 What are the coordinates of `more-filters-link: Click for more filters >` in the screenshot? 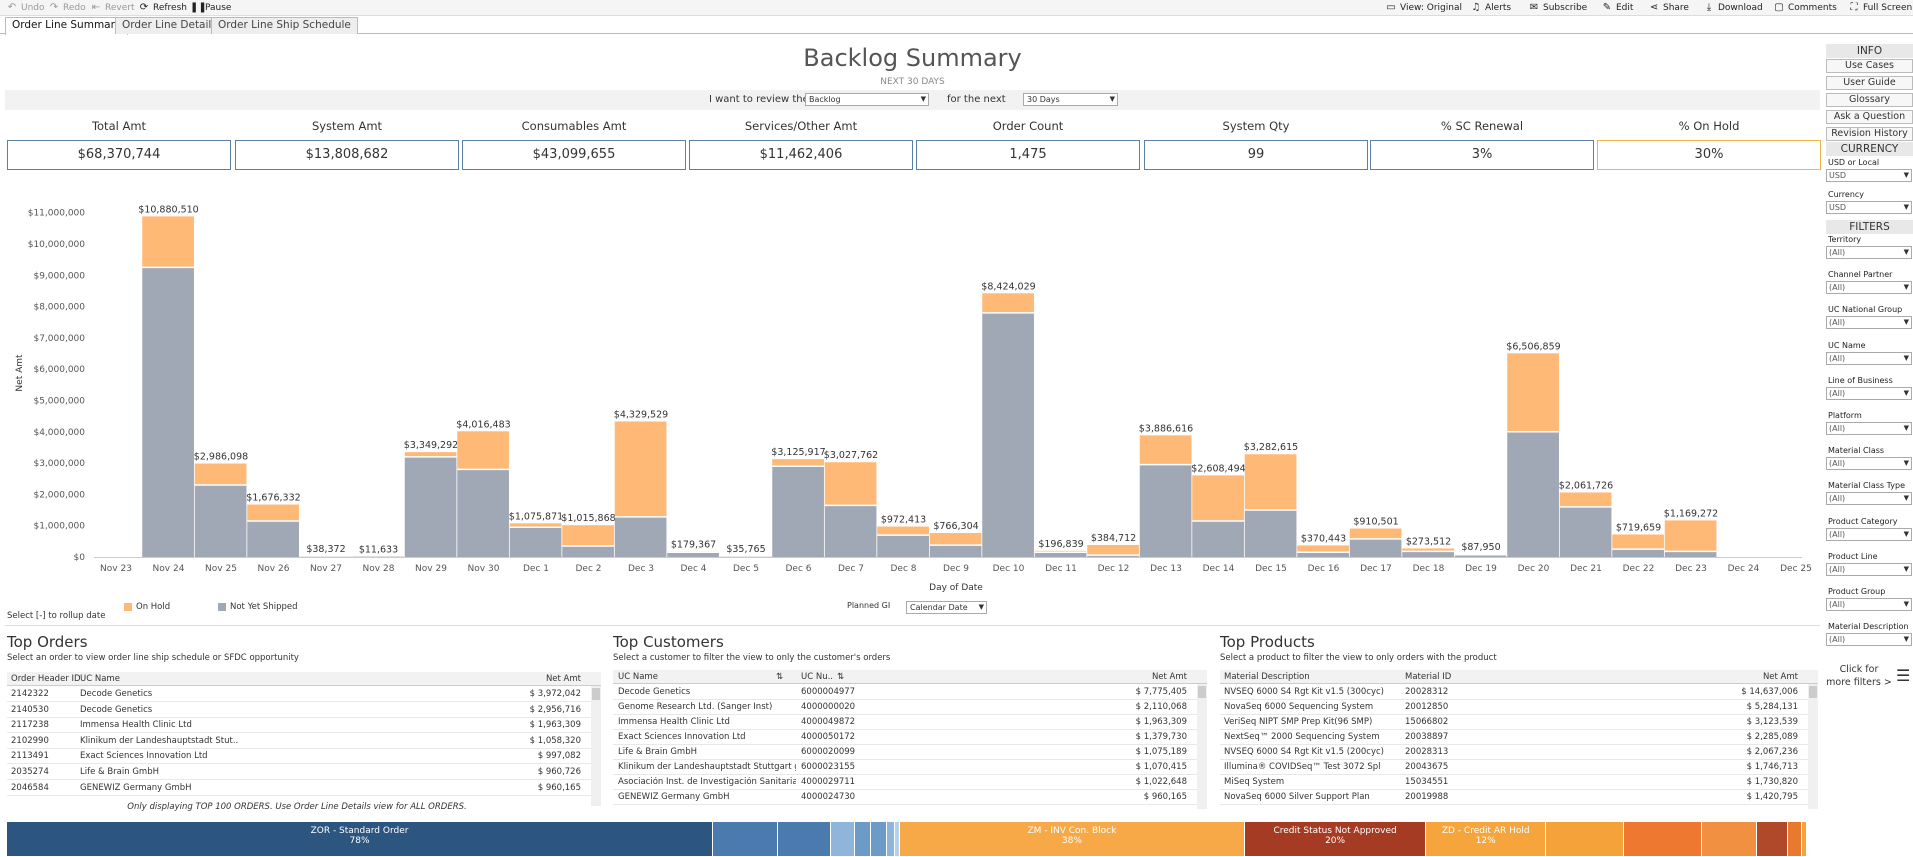 It's located at (1859, 676).